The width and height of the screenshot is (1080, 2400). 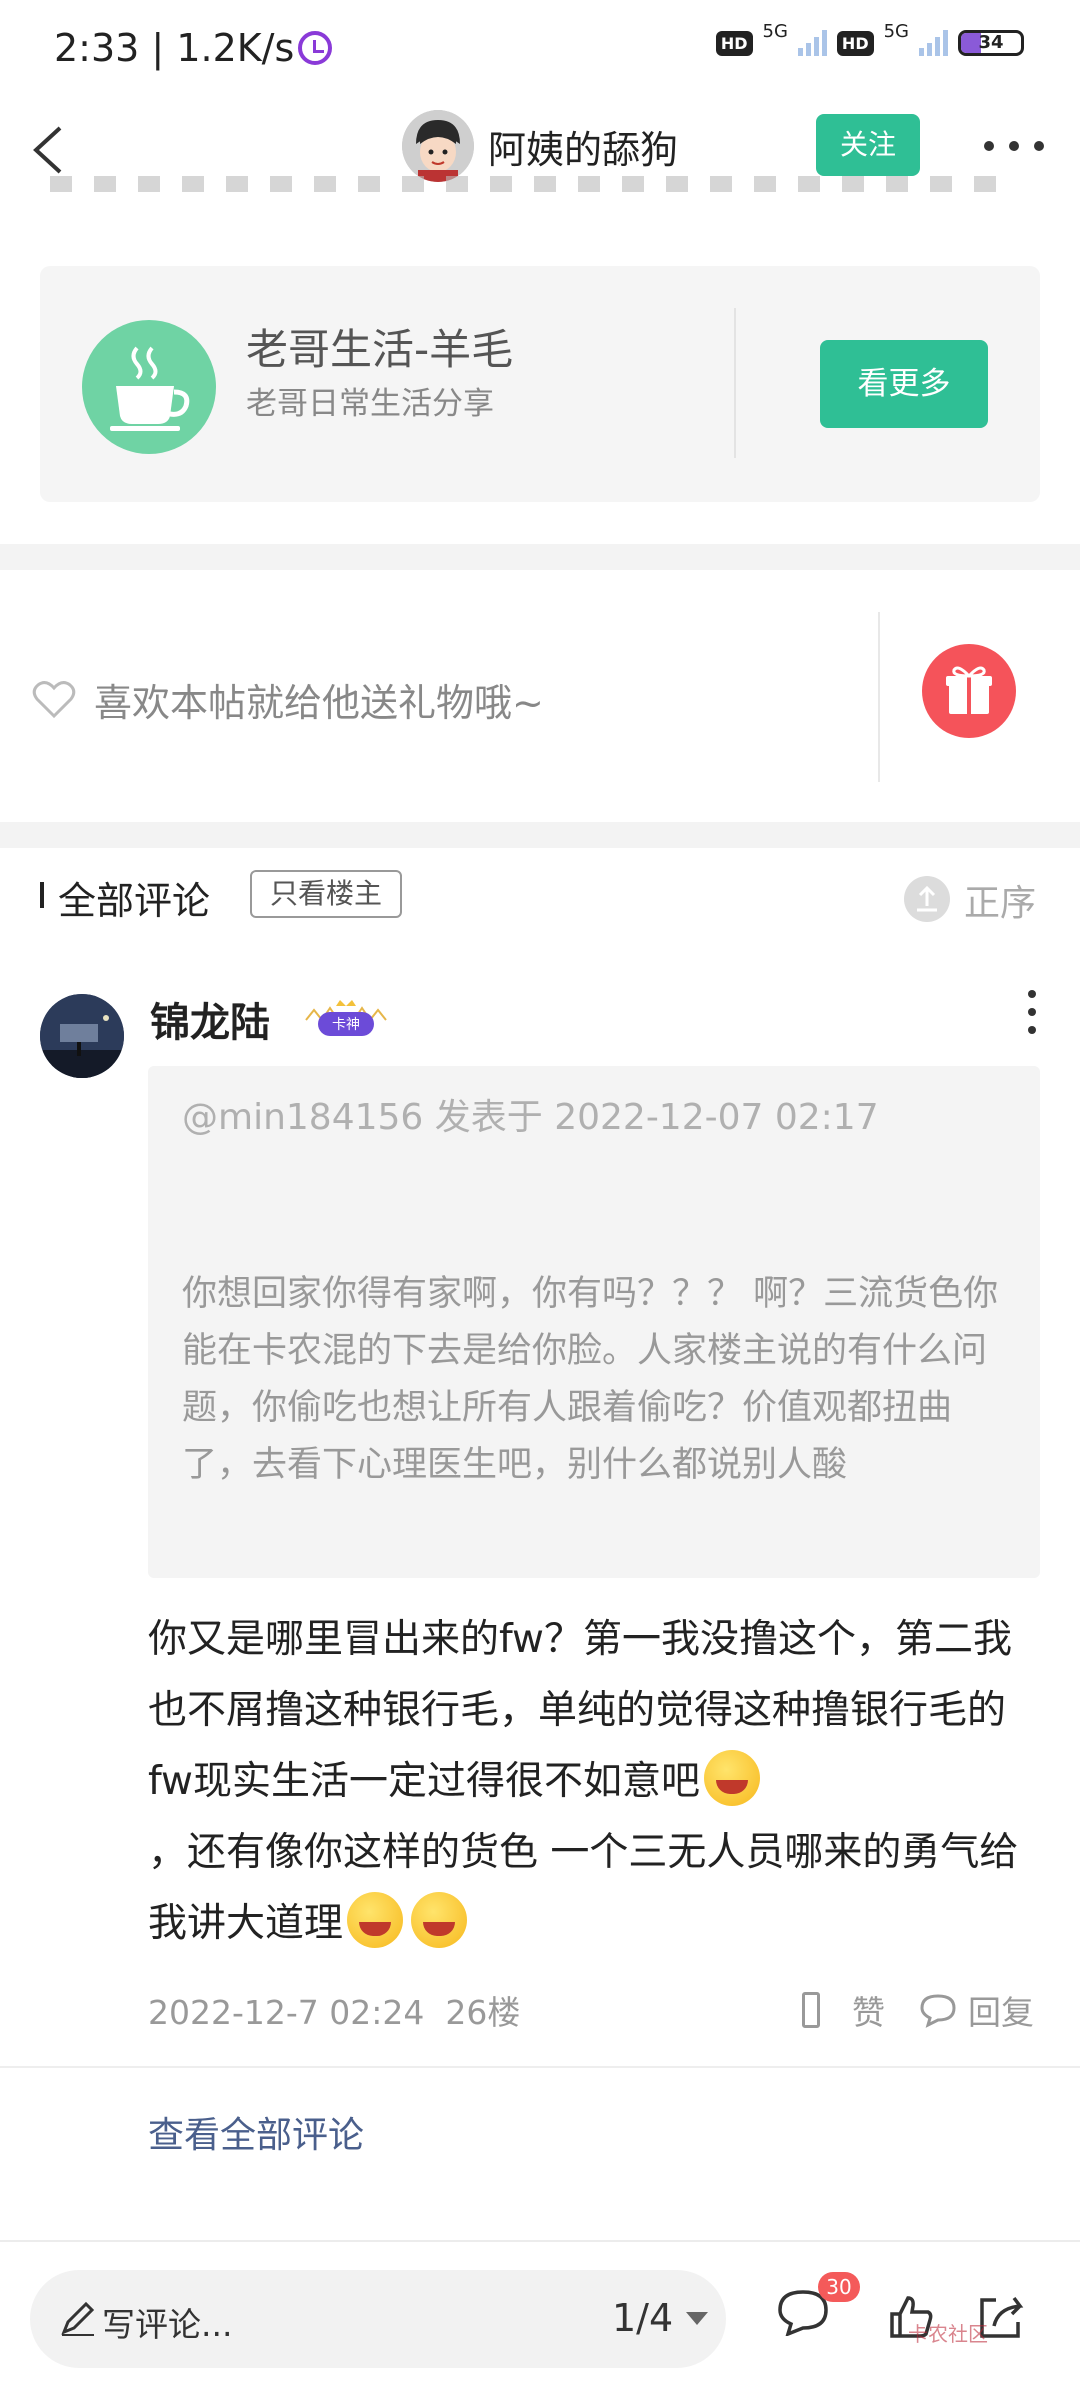 I want to click on floor-number: 26楼, so click(x=483, y=2012).